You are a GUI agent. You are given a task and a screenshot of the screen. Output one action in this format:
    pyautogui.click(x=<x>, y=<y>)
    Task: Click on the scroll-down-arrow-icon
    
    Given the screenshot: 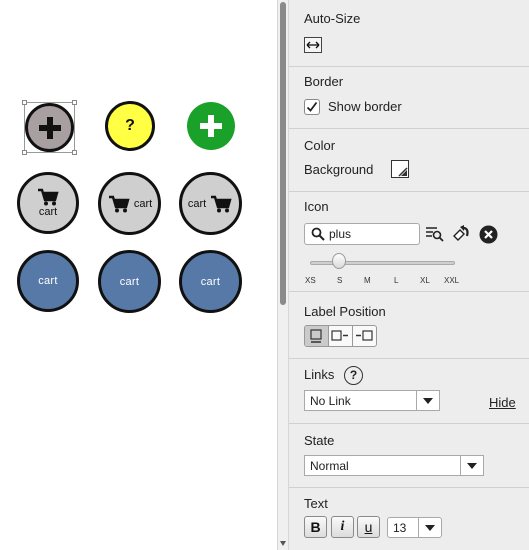 What is the action you would take?
    pyautogui.click(x=283, y=543)
    